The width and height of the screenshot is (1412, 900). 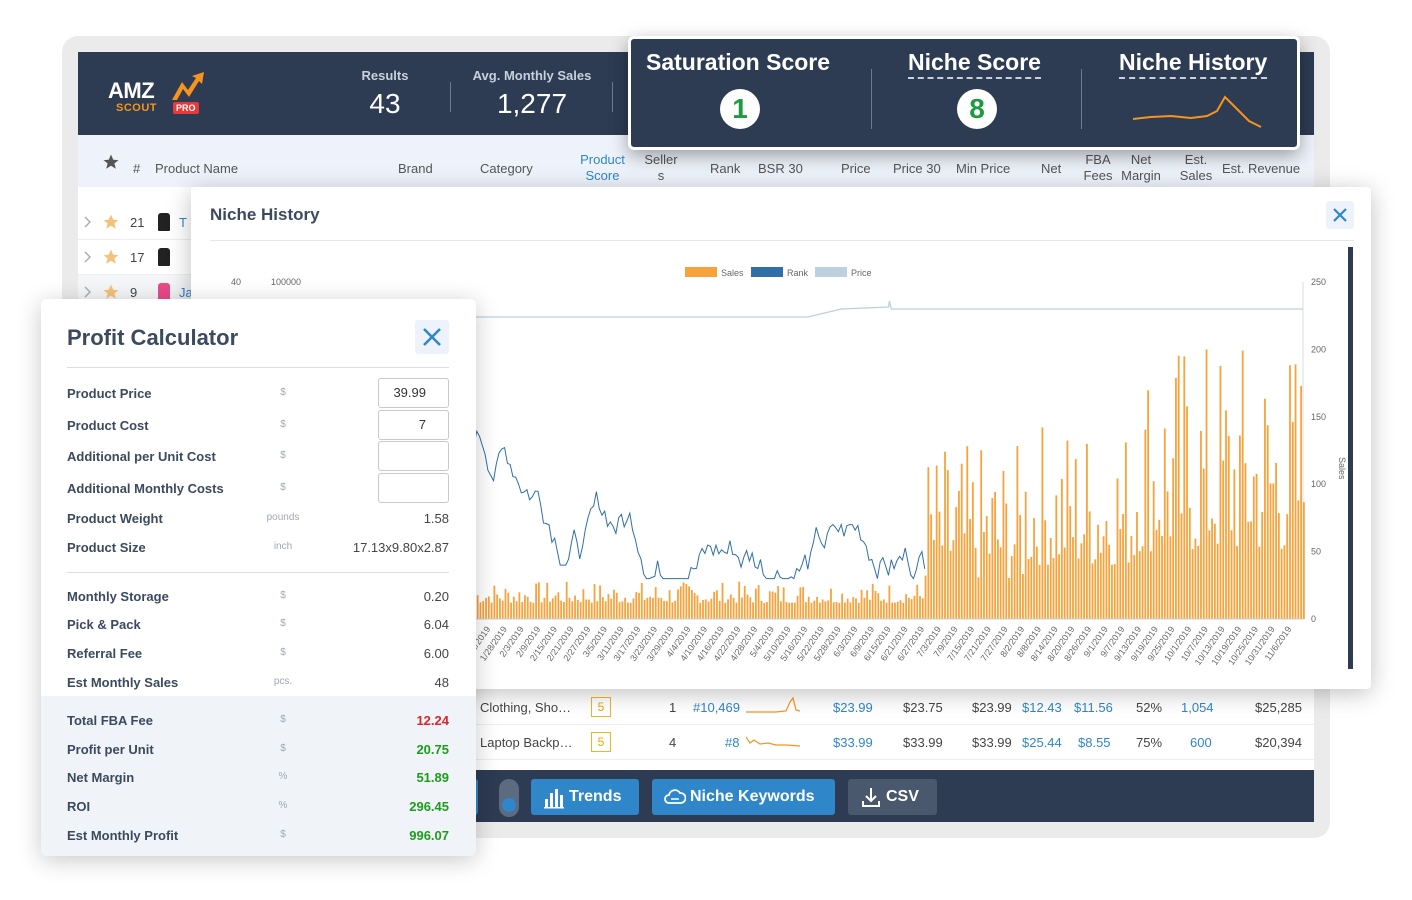 I want to click on col-category: Category, so click(x=506, y=169).